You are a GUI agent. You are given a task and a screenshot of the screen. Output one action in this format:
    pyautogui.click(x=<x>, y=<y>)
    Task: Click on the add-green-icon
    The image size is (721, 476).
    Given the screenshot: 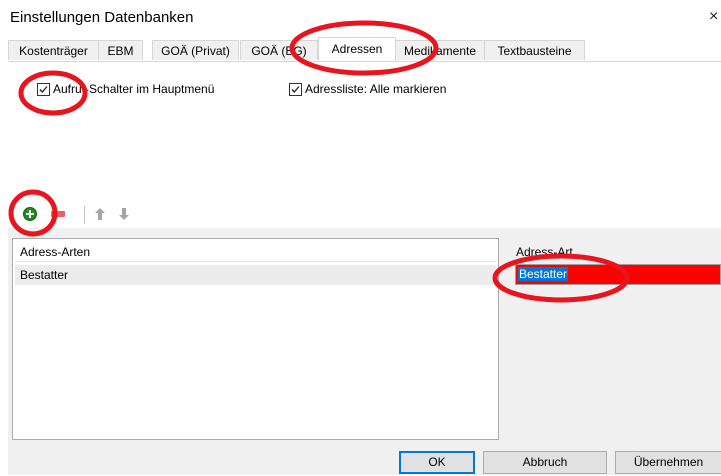 What is the action you would take?
    pyautogui.click(x=30, y=214)
    